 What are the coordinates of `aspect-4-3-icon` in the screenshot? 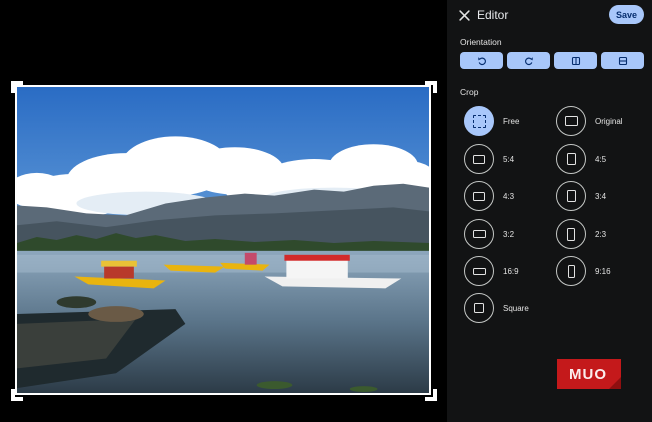 It's located at (479, 196).